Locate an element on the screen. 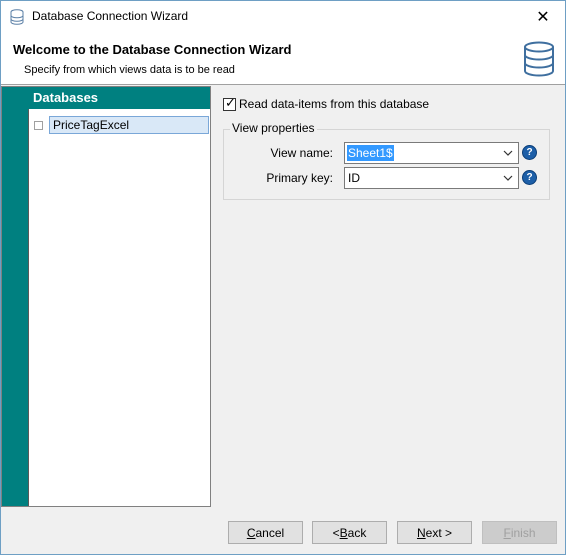 This screenshot has width=566, height=555. close-button: ✕ is located at coordinates (543, 16).